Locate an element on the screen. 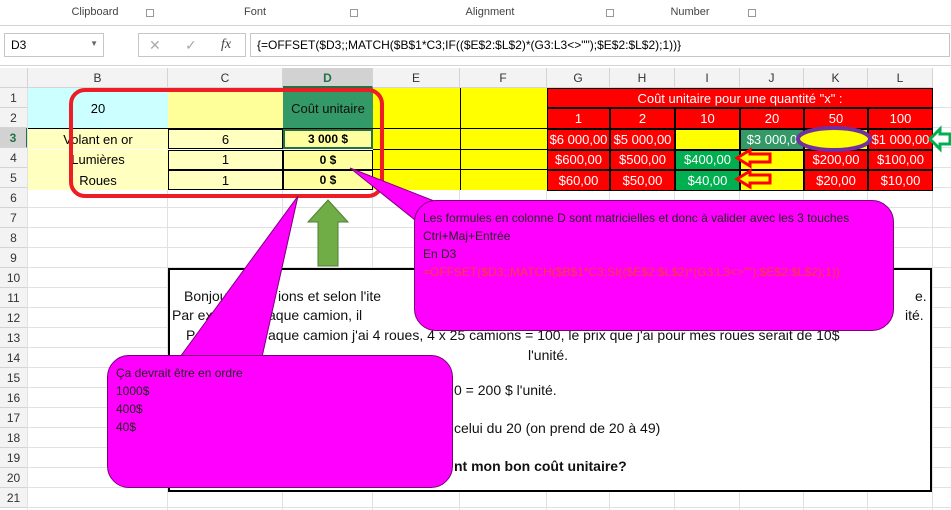 The image size is (951, 510). green-up-arrow-icon is located at coordinates (328, 233).